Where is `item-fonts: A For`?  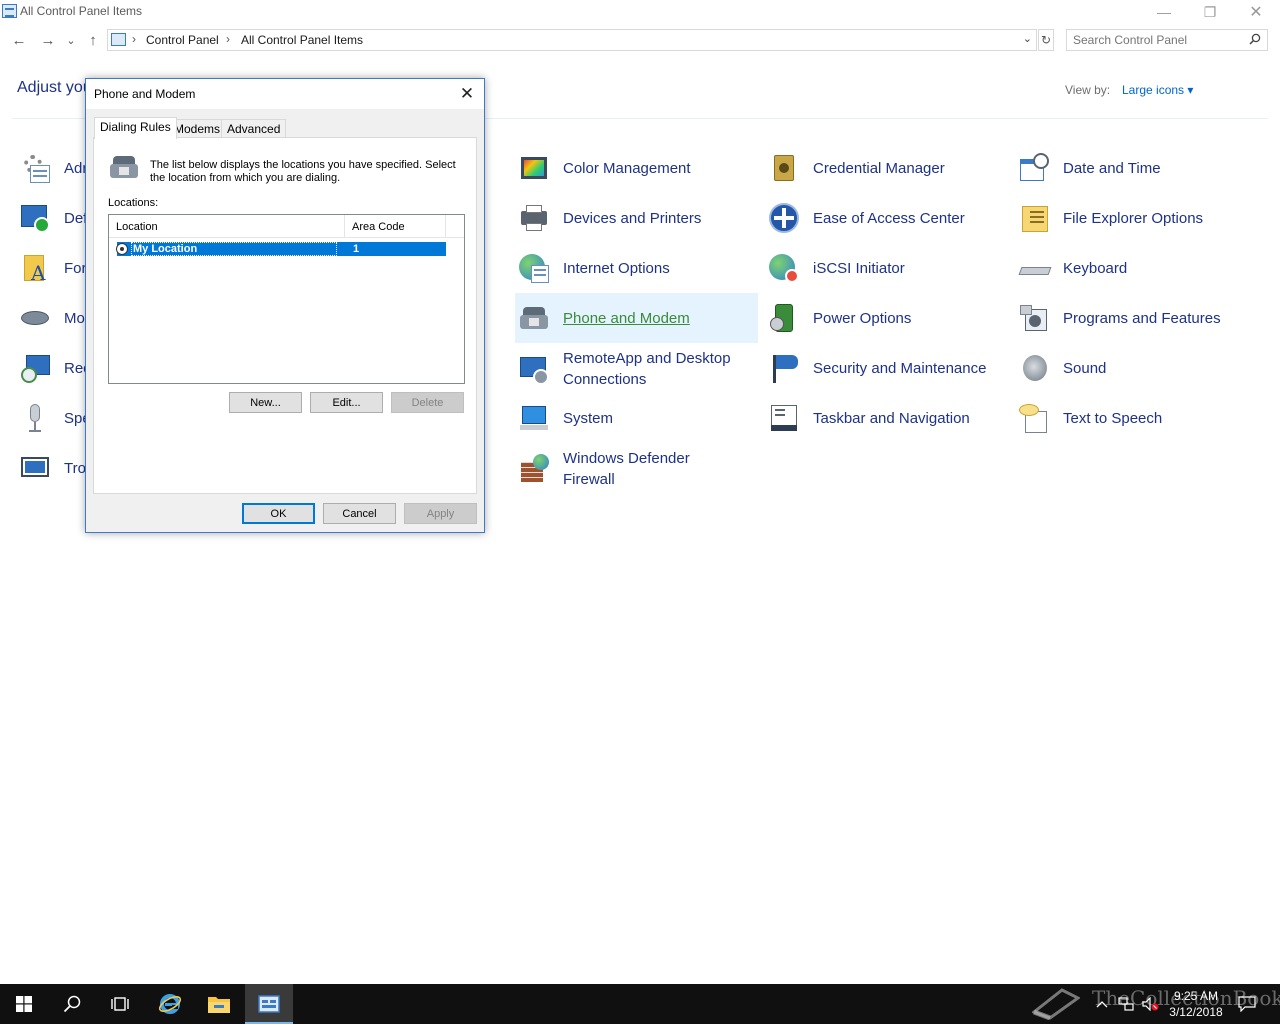 item-fonts: A For is located at coordinates (56, 268).